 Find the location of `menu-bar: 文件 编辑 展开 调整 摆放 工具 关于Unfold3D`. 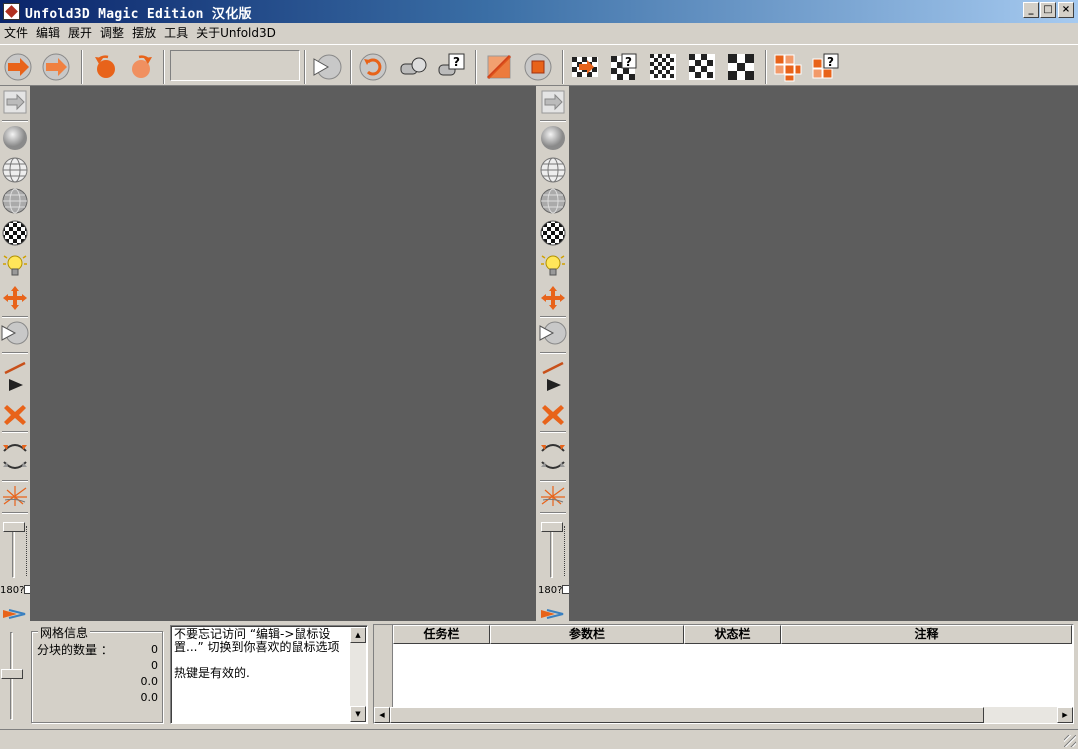

menu-bar: 文件 编辑 展开 调整 摆放 工具 关于Unfold3D is located at coordinates (539, 33).